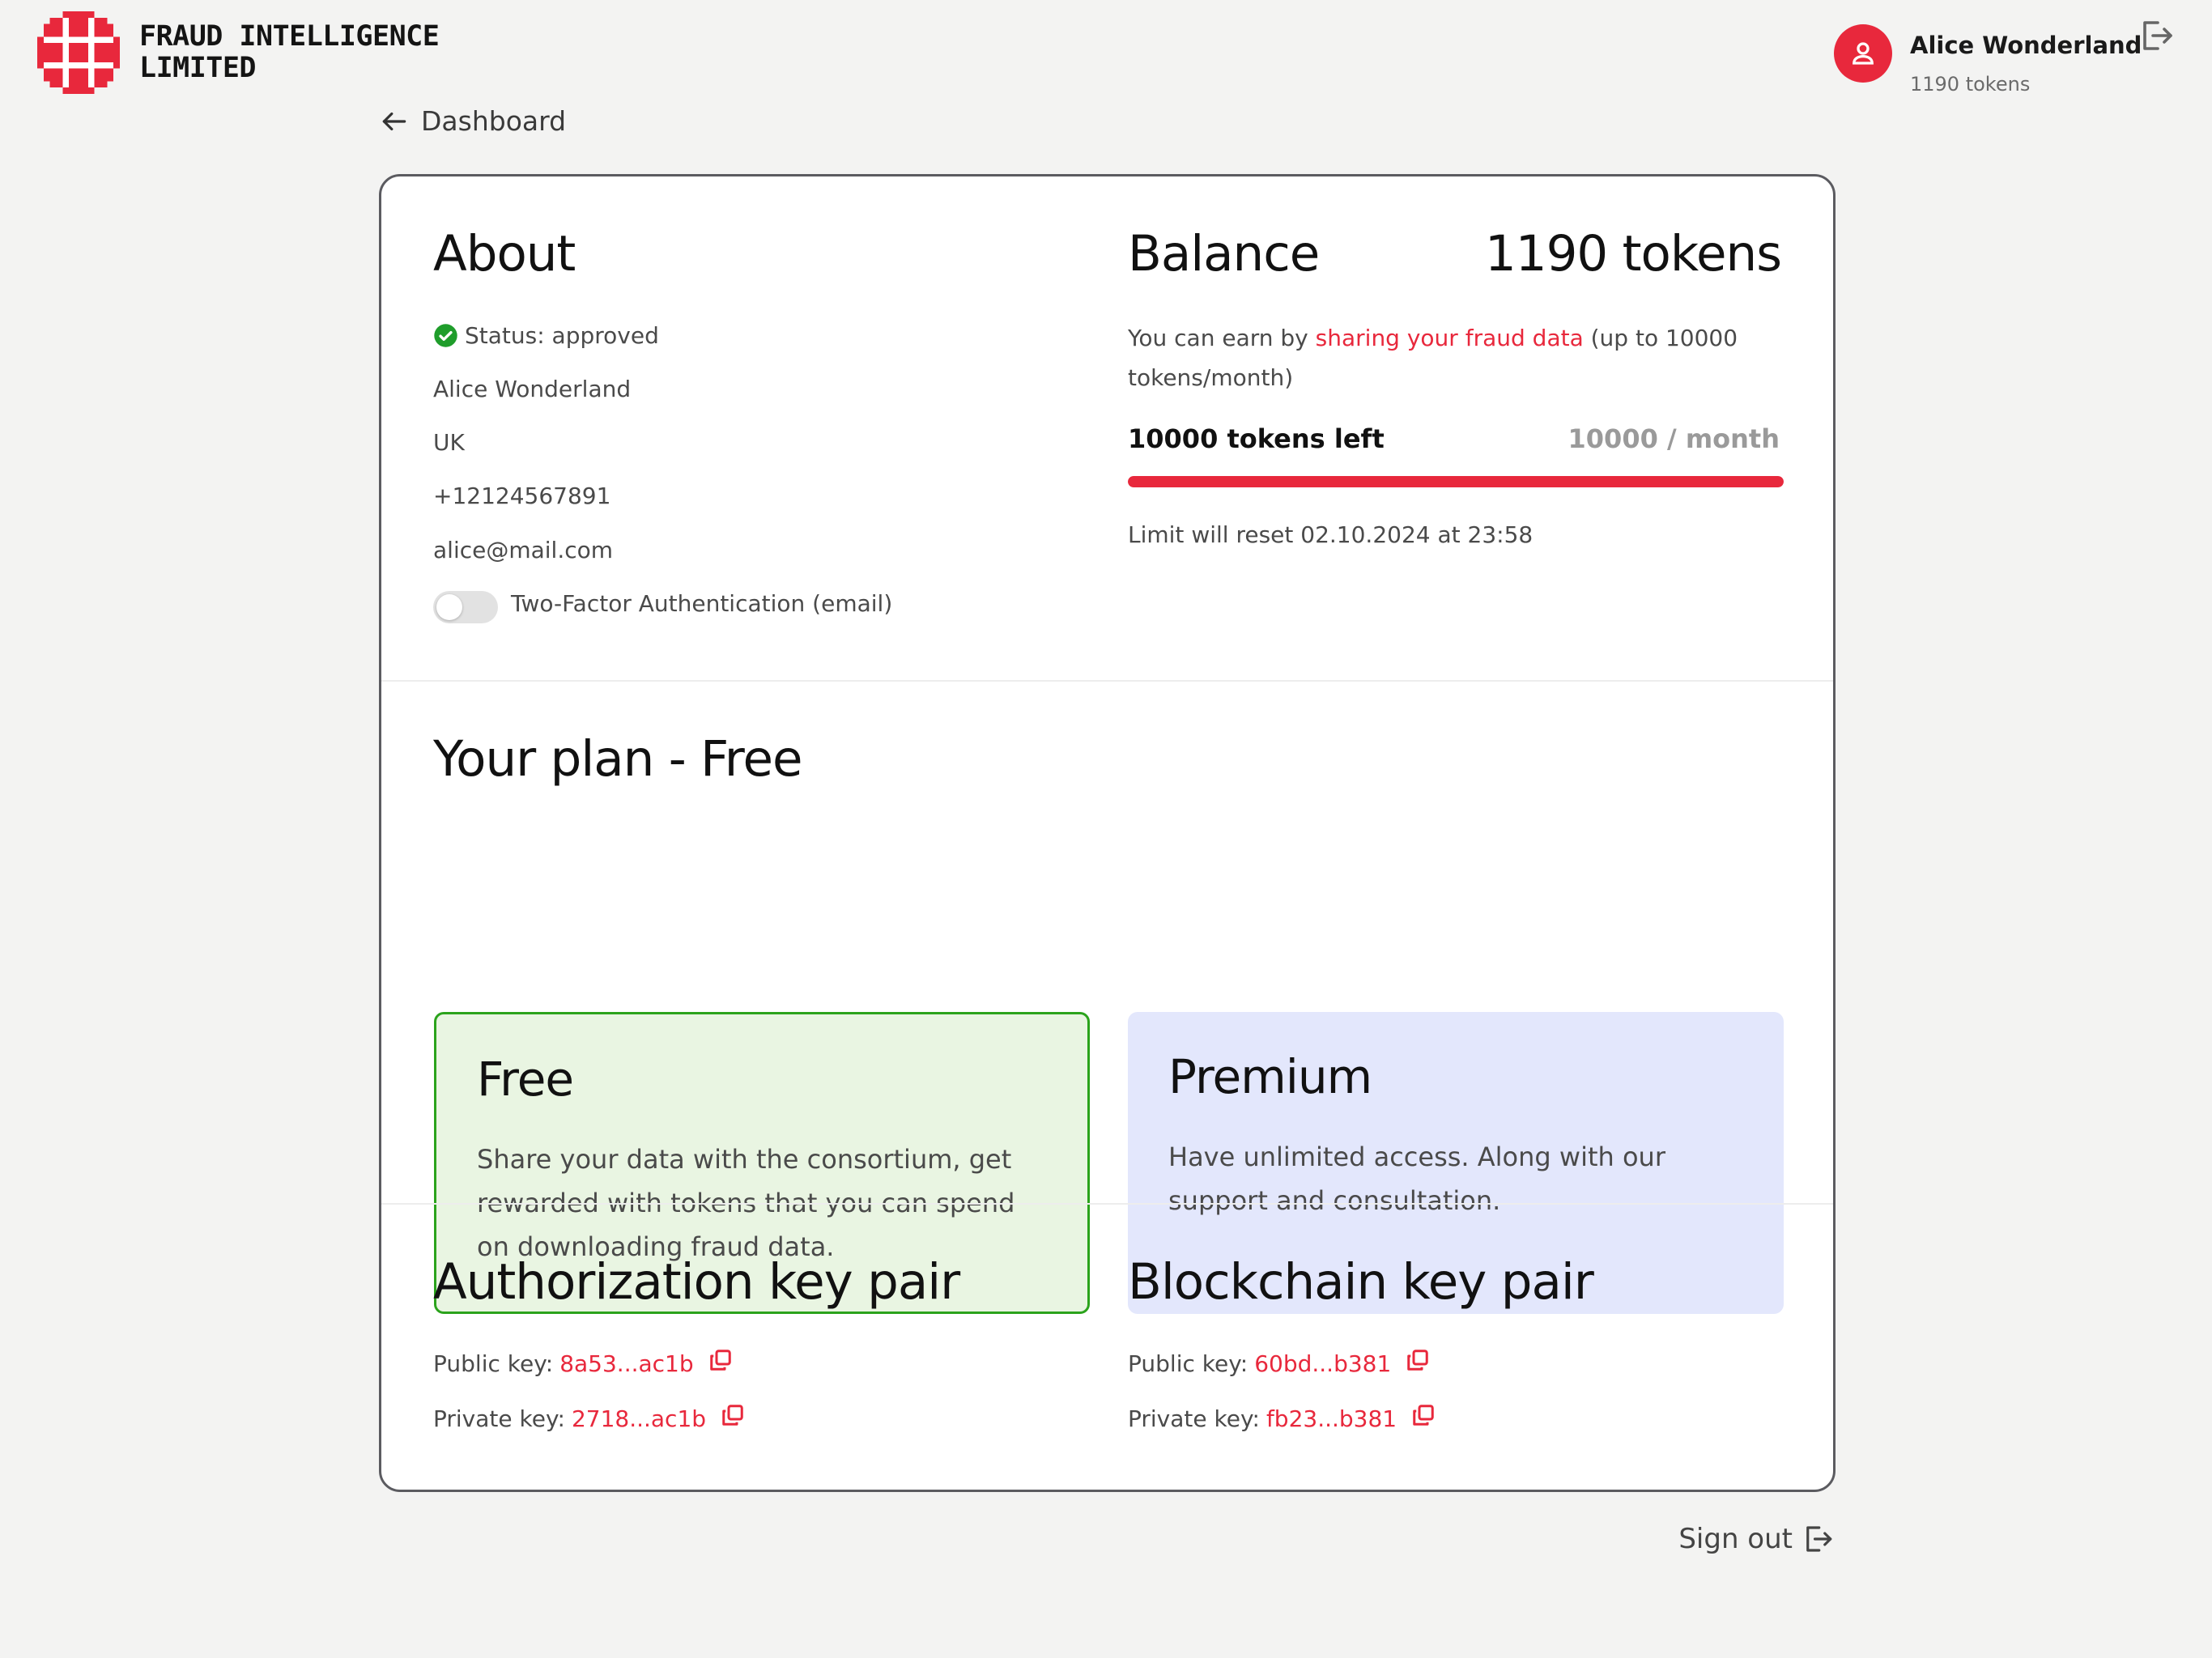 The height and width of the screenshot is (1658, 2212). I want to click on toggle-knob, so click(449, 607).